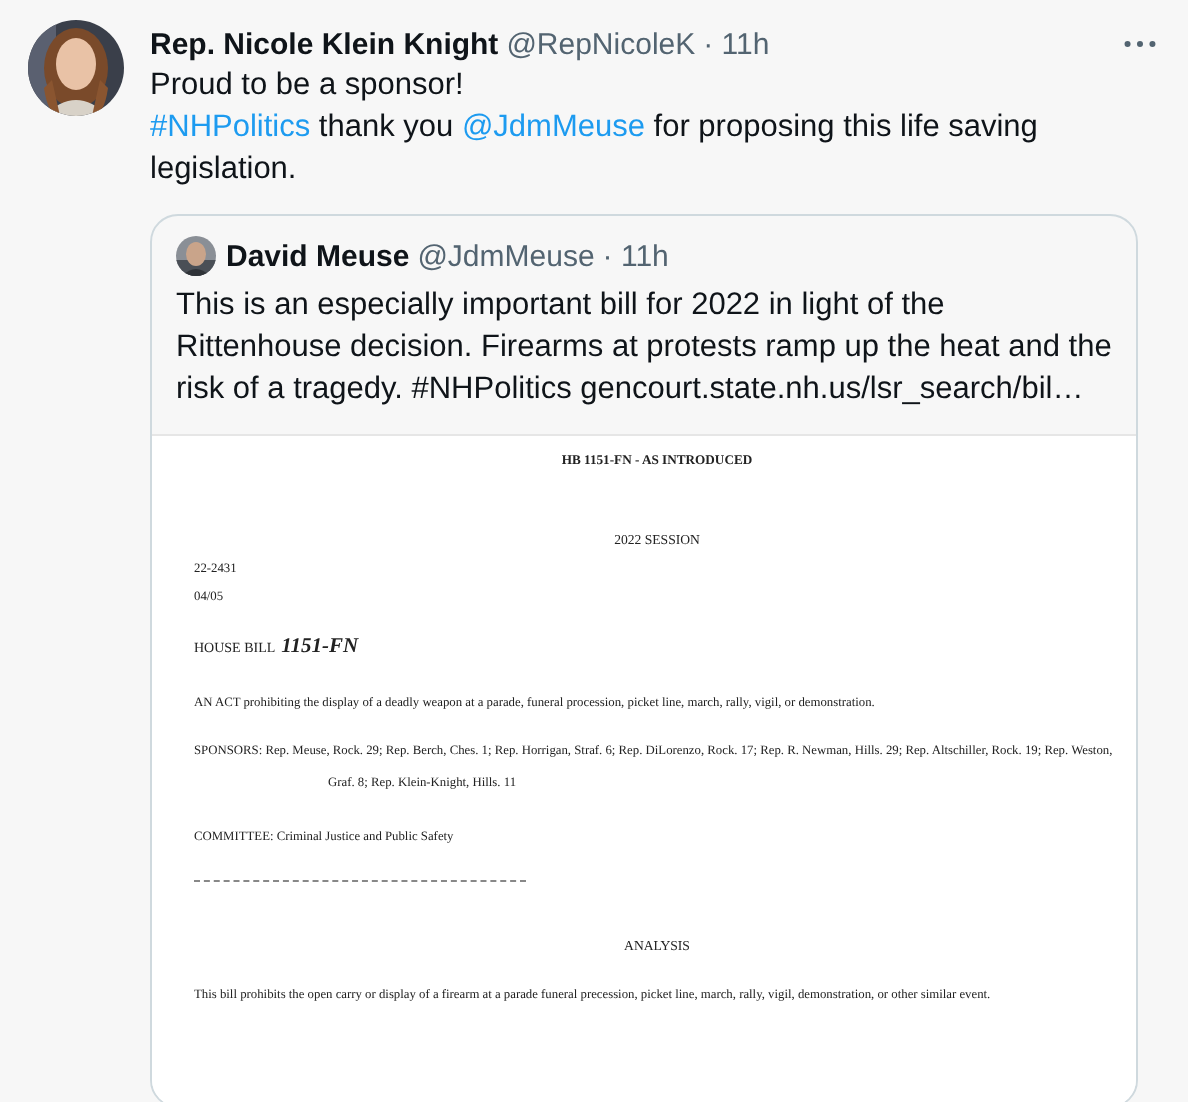  I want to click on tweet-text: Proud to be a sponsor!, so click(308, 86).